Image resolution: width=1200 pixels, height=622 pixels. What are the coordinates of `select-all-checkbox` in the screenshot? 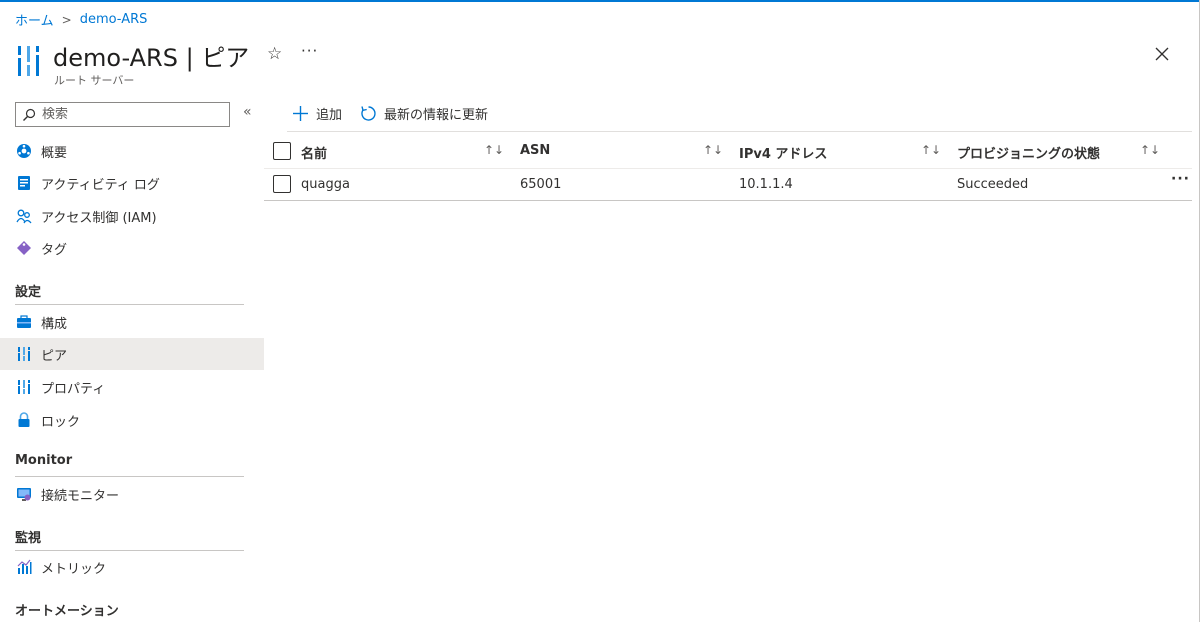 It's located at (282, 151).